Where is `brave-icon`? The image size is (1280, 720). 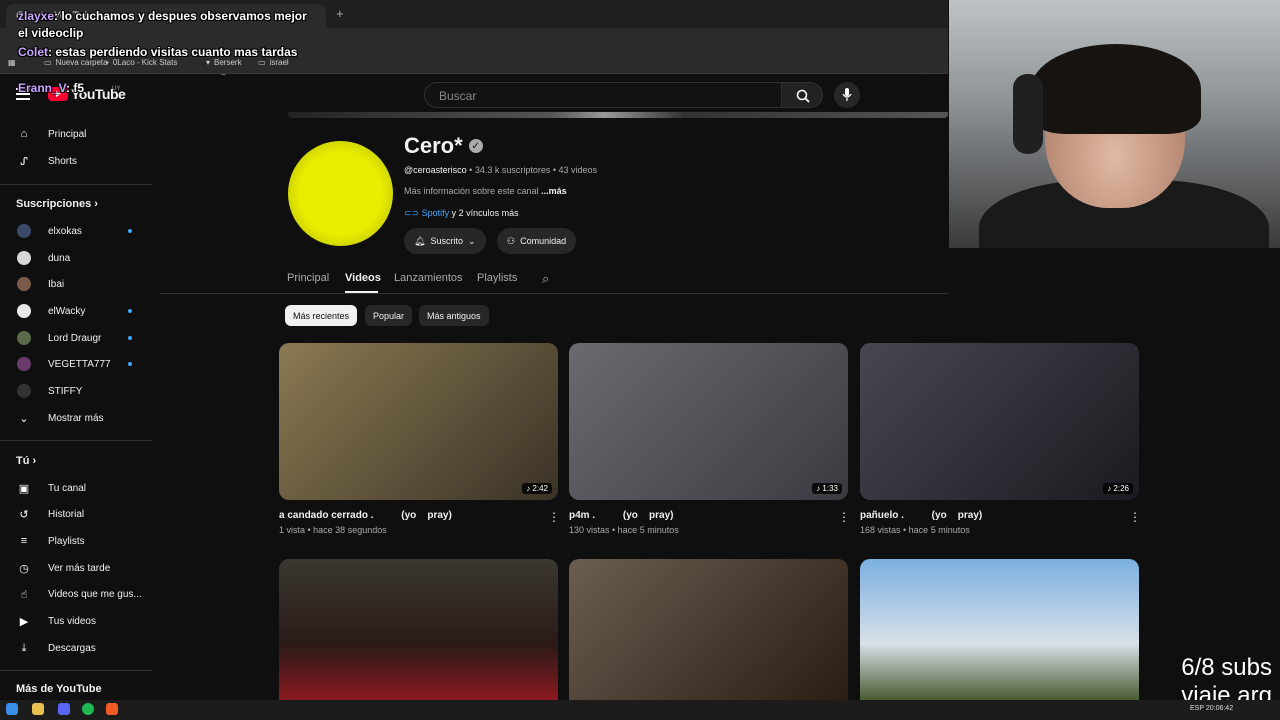
brave-icon is located at coordinates (112, 709).